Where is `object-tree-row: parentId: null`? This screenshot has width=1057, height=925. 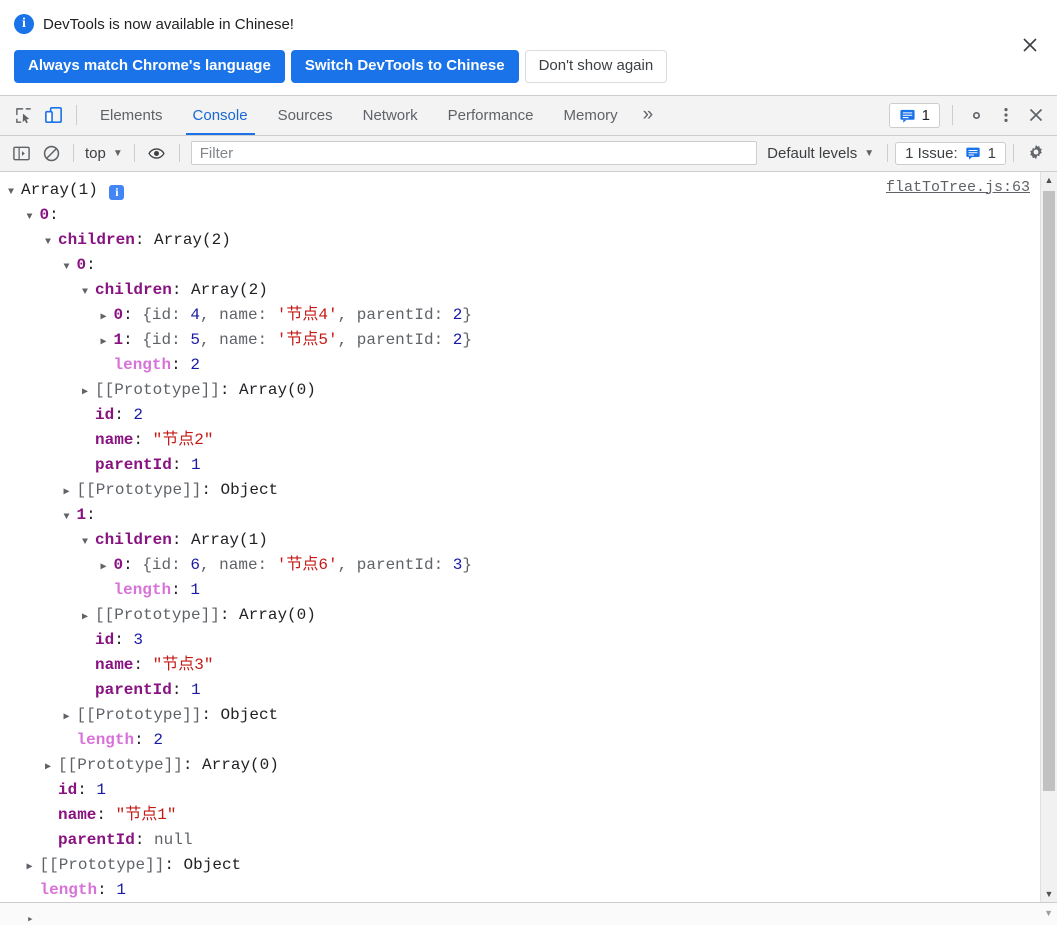 object-tree-row: parentId: null is located at coordinates (520, 840).